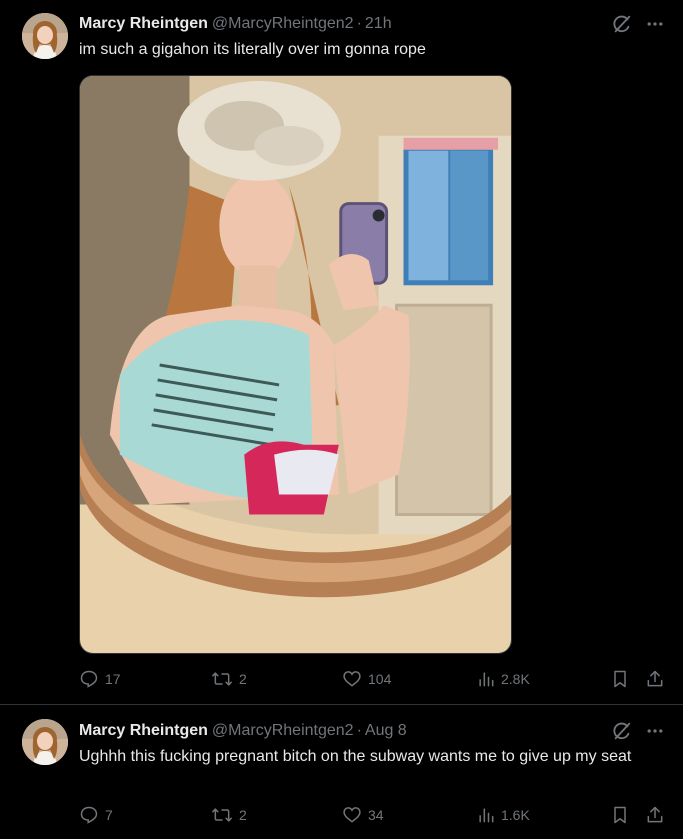 Image resolution: width=683 pixels, height=839 pixels. I want to click on reply-count: 17, so click(113, 679).